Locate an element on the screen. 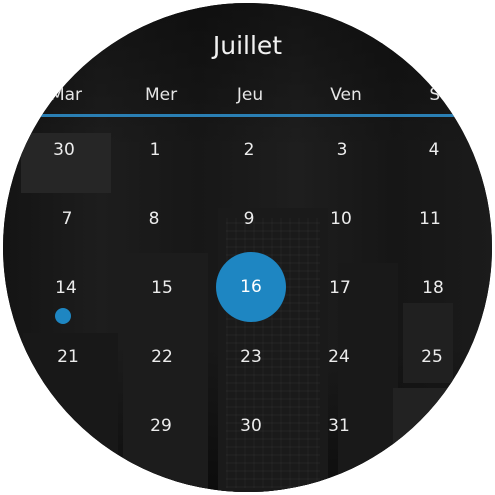 The width and height of the screenshot is (495, 495). calendar-day: 29 is located at coordinates (161, 426).